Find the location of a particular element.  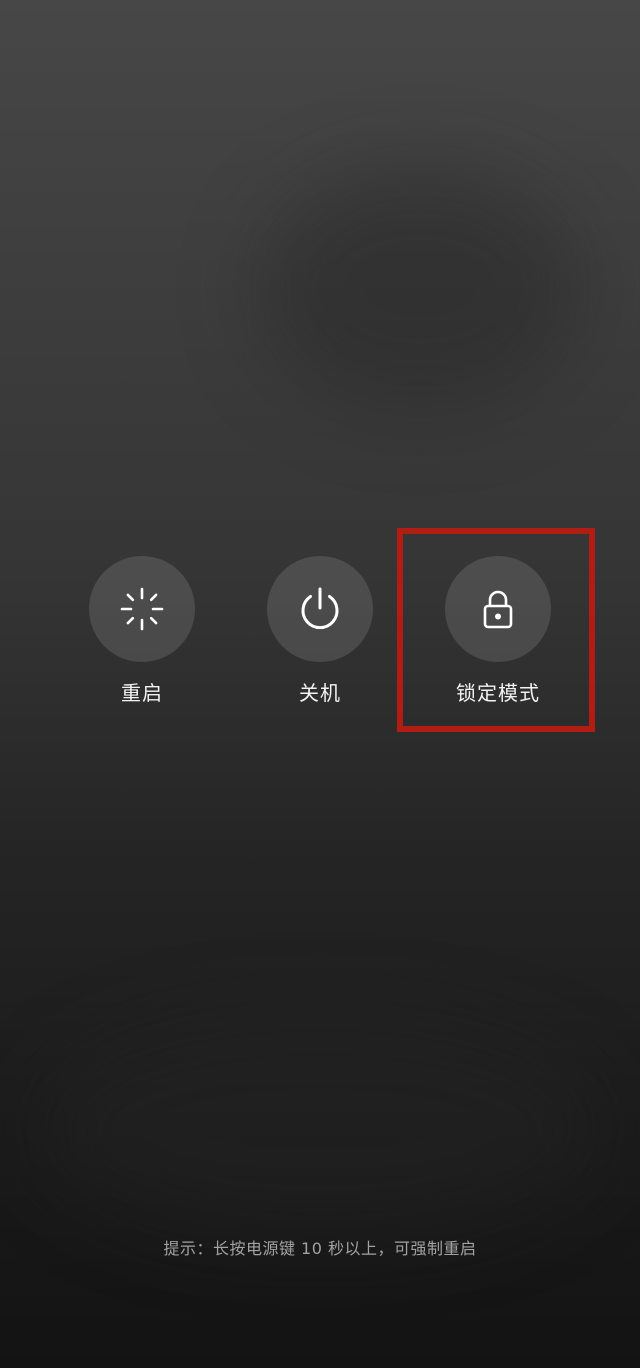

restart-icon-circle is located at coordinates (142, 609).